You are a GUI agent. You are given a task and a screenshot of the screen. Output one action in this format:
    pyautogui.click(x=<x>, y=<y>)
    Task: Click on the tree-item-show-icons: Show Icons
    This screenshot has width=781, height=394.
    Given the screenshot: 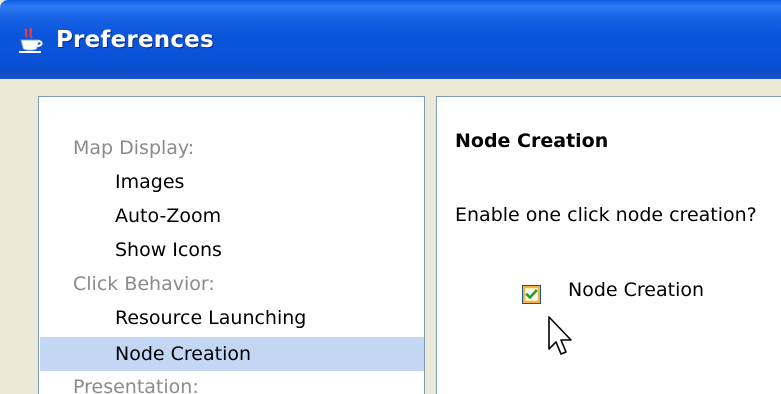 What is the action you would take?
    pyautogui.click(x=168, y=250)
    